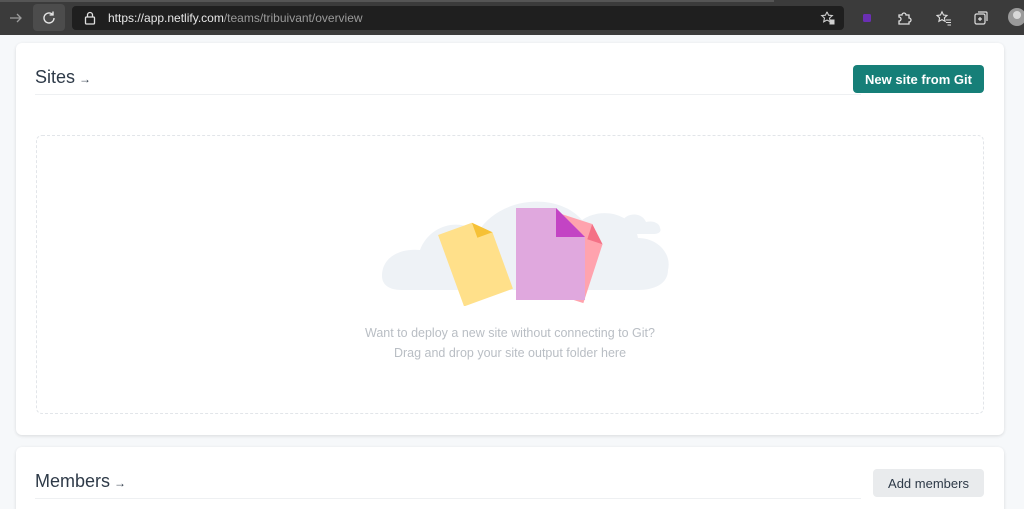  Describe the element at coordinates (448, 498) in the screenshot. I see `members-divider` at that location.